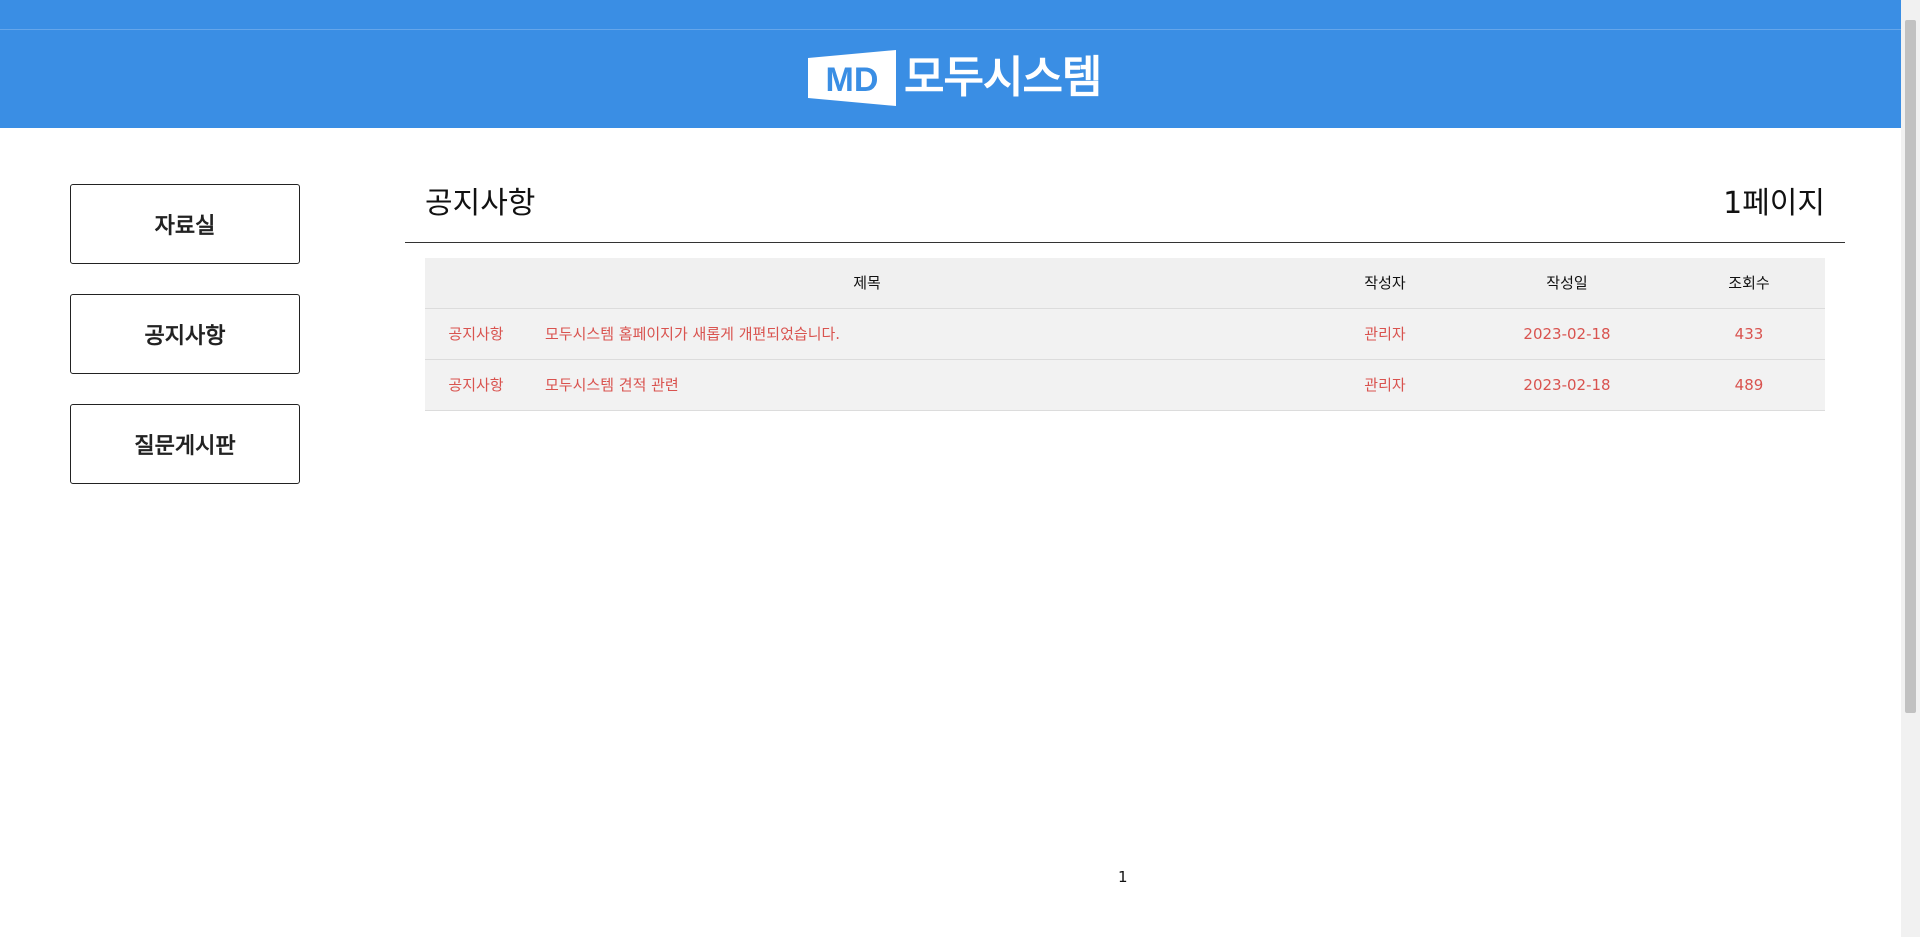 The width and height of the screenshot is (1920, 937). Describe the element at coordinates (480, 203) in the screenshot. I see `page-title: 공지사항` at that location.